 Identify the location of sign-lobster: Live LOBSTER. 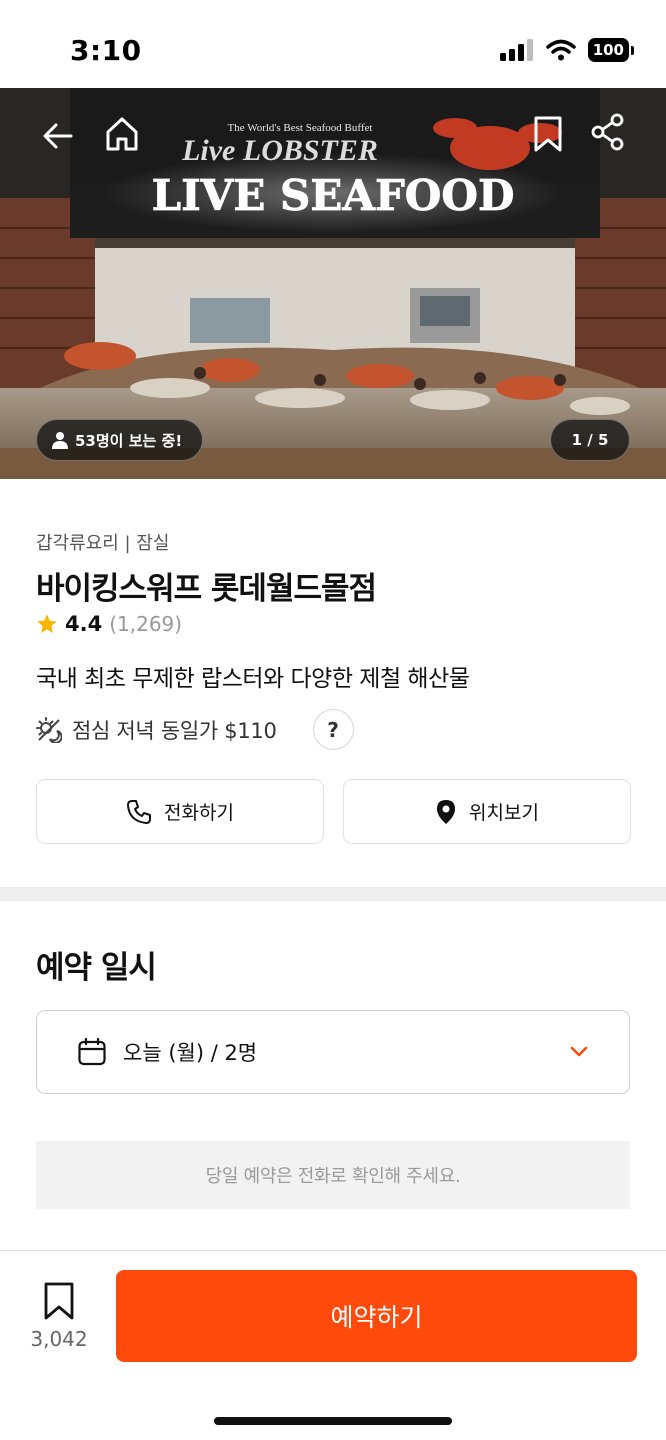
(279, 150).